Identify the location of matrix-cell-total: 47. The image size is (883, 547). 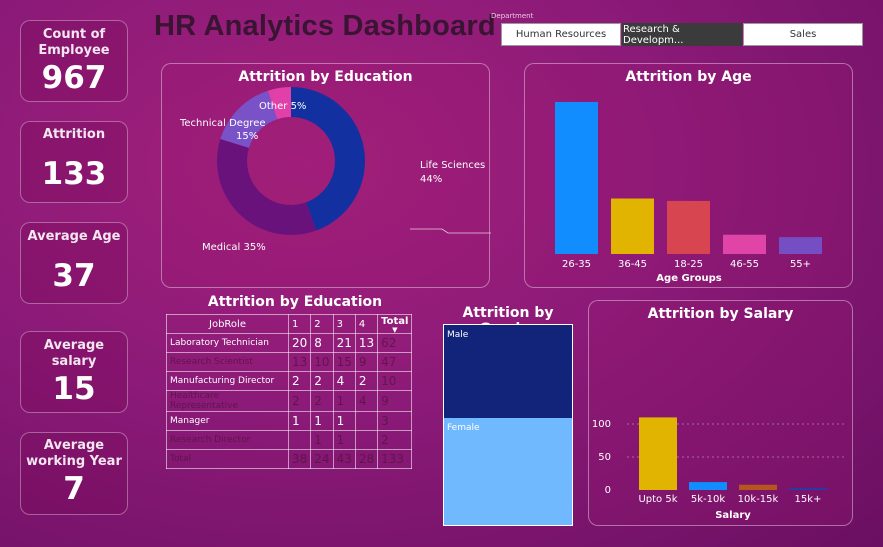
(395, 362).